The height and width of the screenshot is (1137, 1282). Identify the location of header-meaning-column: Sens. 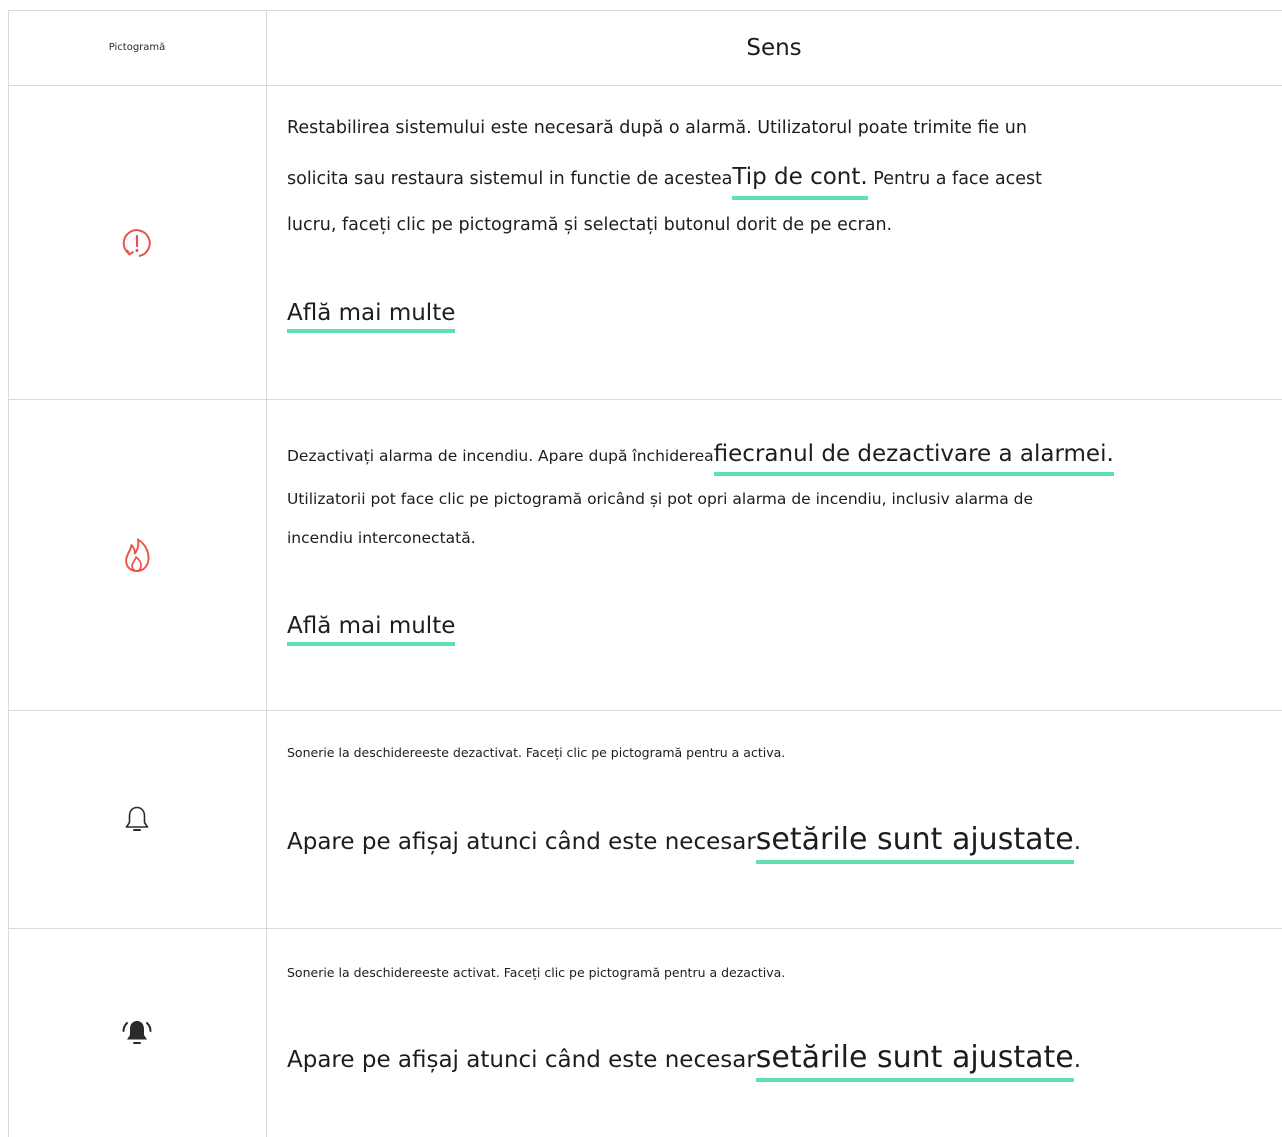
(774, 47).